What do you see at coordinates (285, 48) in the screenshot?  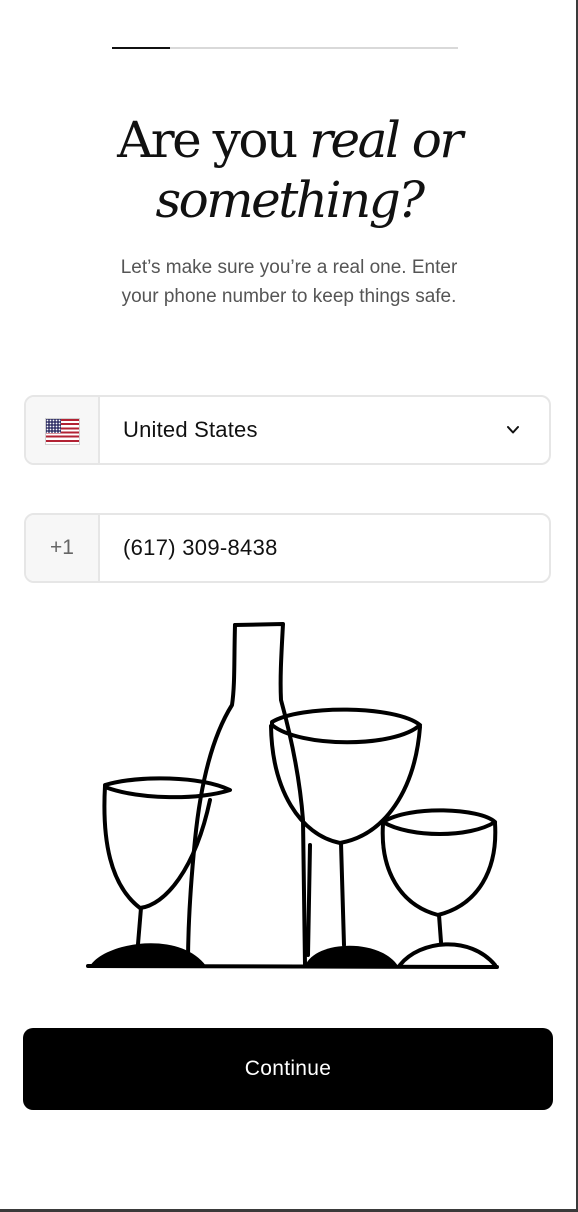 I see `progress-bar` at bounding box center [285, 48].